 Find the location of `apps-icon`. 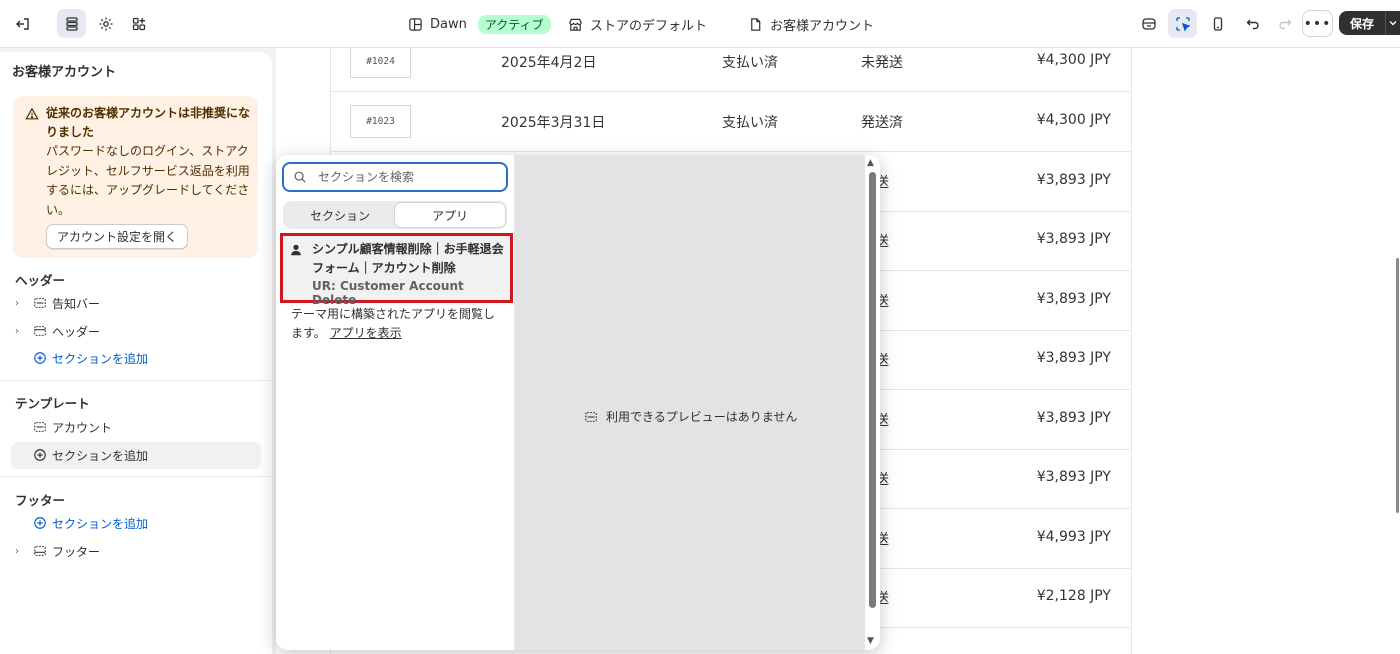

apps-icon is located at coordinates (138, 23).